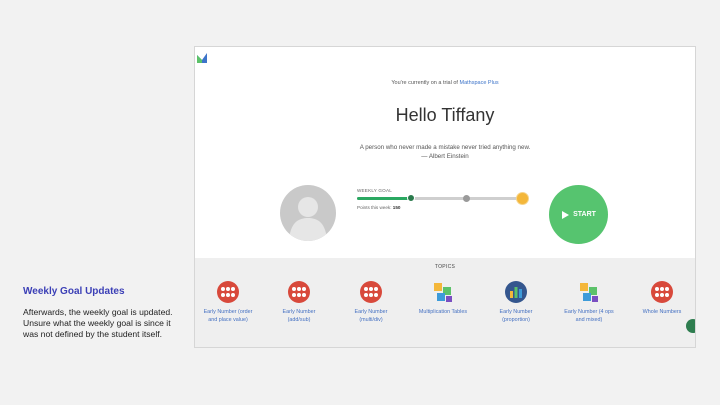 The height and width of the screenshot is (405, 720). I want to click on points-this-week: Points this week: 150, so click(378, 207).